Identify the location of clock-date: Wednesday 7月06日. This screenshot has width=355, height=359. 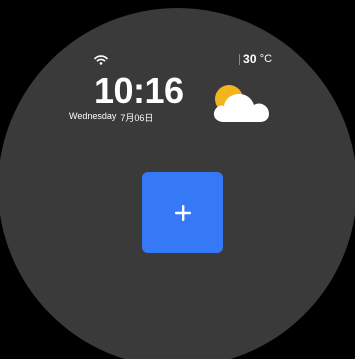
(111, 117).